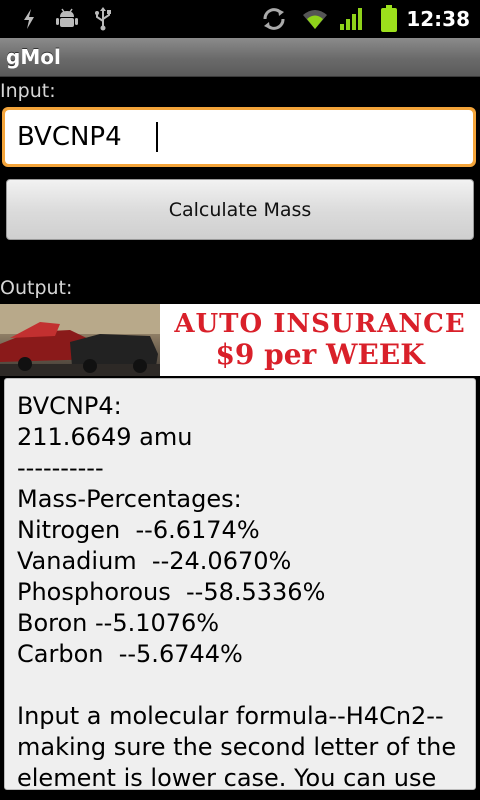 The height and width of the screenshot is (800, 480). Describe the element at coordinates (240, 209) in the screenshot. I see `calculate-mass-button: Calculate Mass` at that location.